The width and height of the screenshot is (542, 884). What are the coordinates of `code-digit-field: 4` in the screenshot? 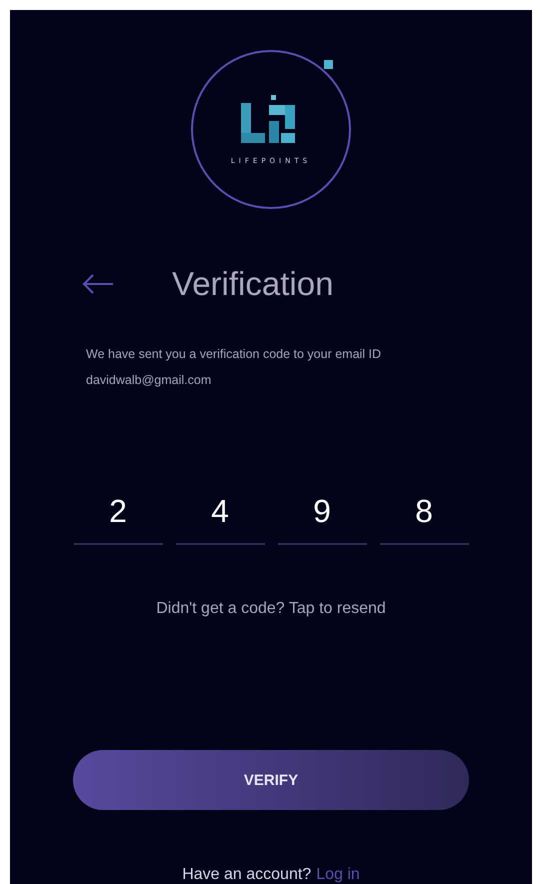 It's located at (220, 519).